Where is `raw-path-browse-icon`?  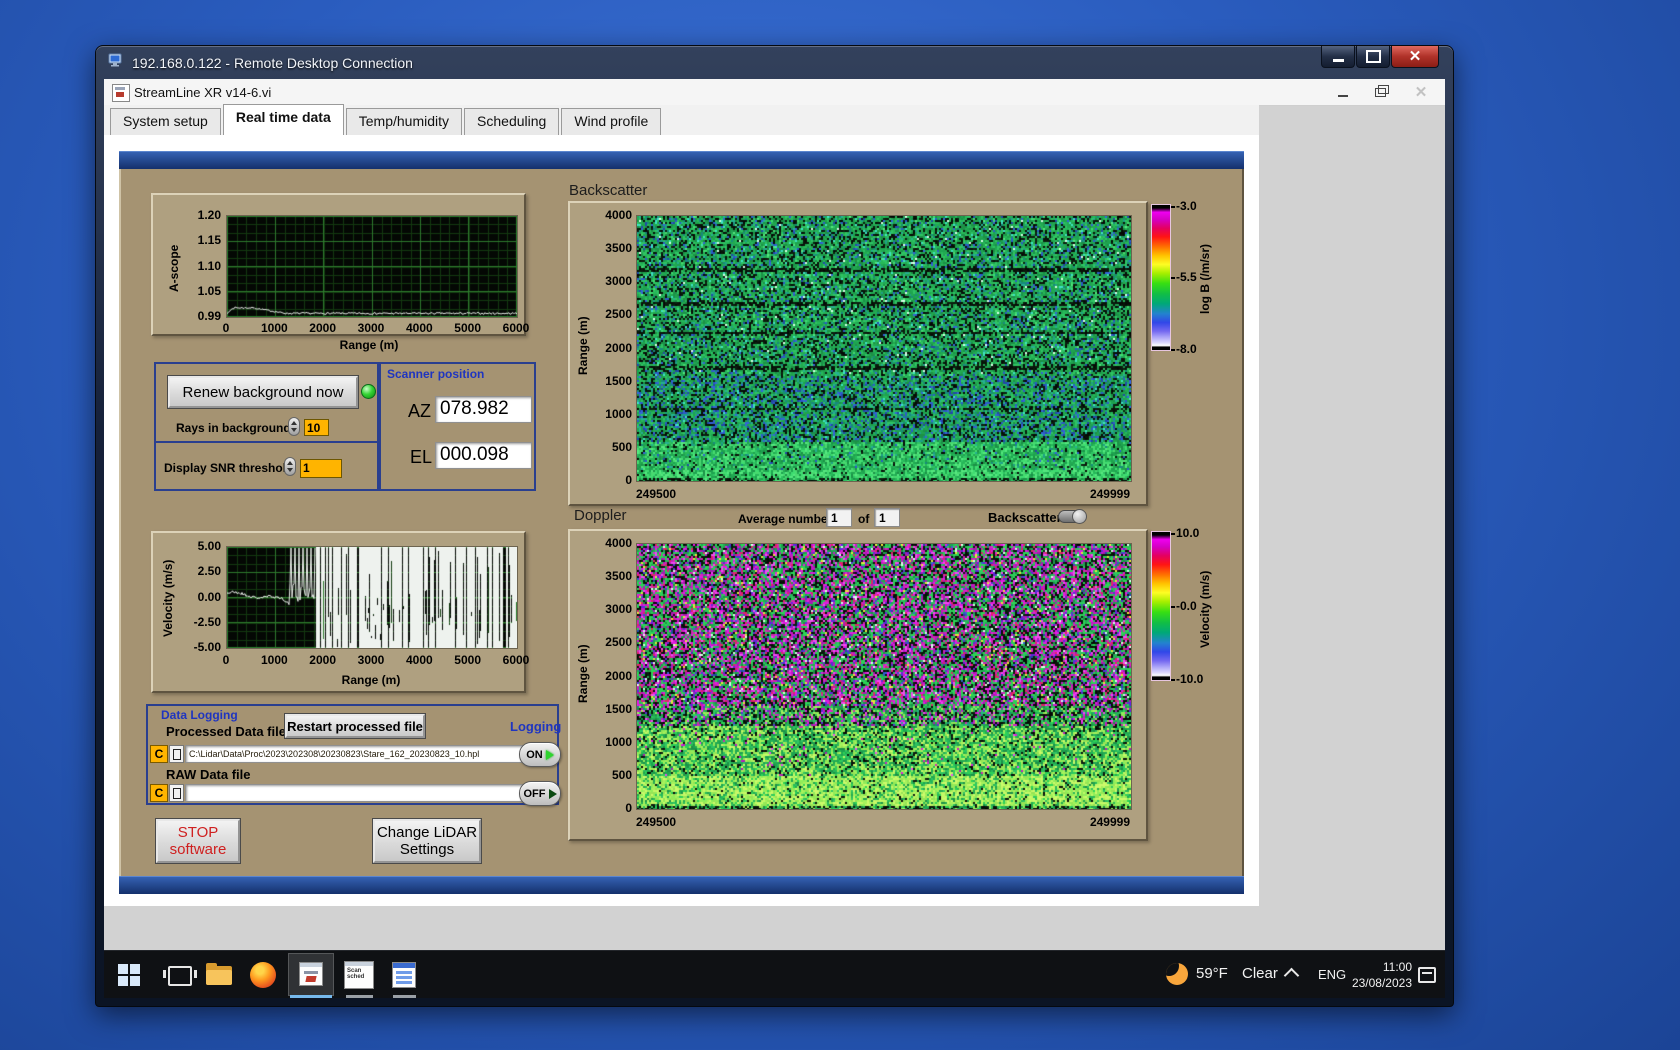
raw-path-browse-icon is located at coordinates (176, 793).